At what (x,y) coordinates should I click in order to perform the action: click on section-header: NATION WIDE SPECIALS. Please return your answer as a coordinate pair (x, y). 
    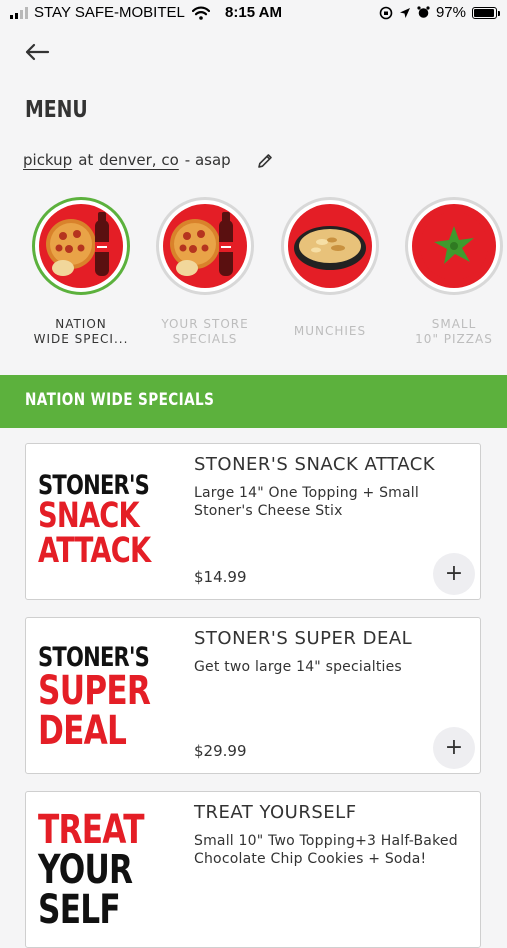
    Looking at the image, I should click on (253, 401).